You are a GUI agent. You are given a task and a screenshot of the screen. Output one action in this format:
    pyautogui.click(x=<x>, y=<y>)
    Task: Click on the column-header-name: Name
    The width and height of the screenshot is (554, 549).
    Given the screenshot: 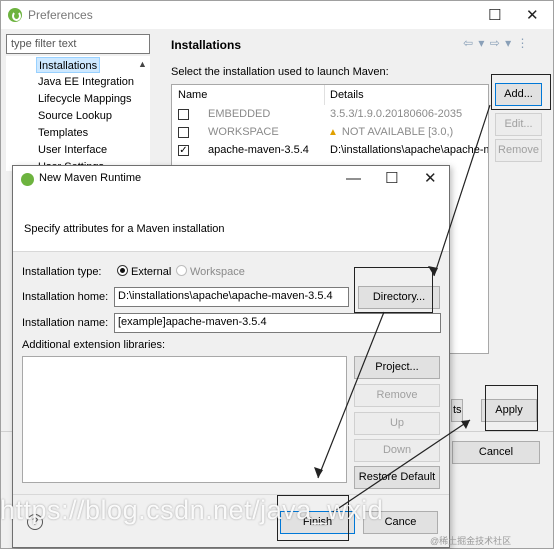 What is the action you would take?
    pyautogui.click(x=192, y=95)
    